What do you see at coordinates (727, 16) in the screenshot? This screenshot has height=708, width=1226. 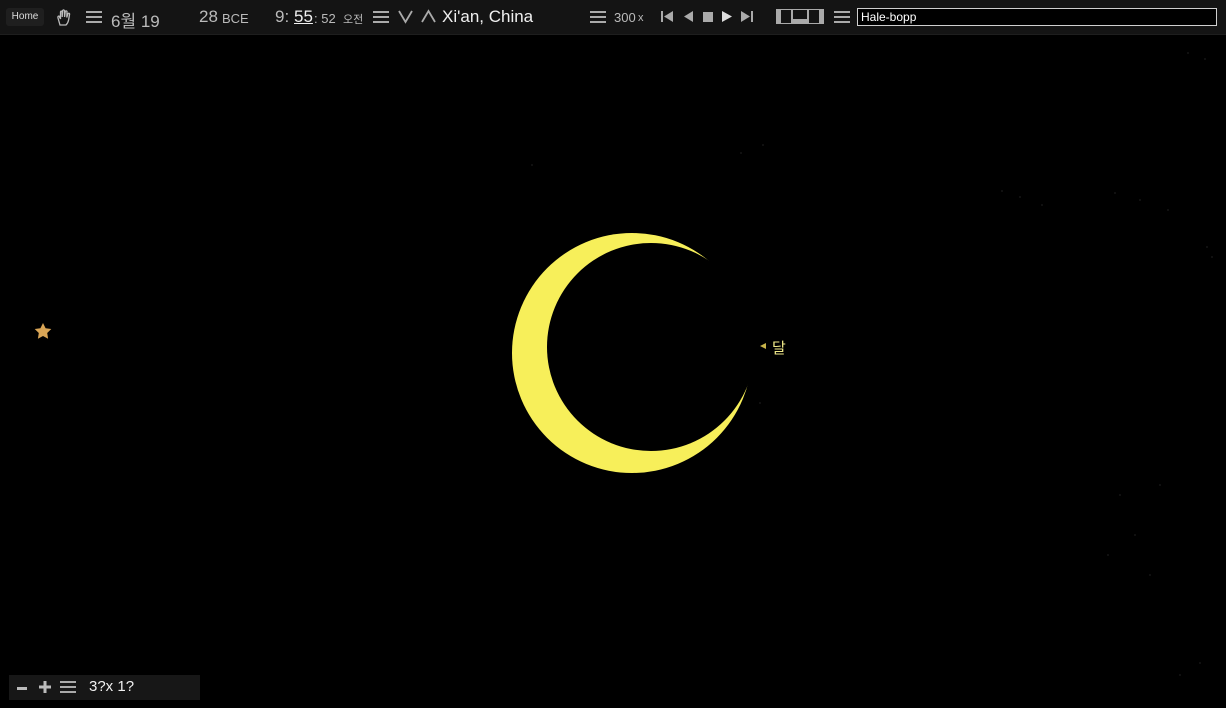 I see `play-icon` at bounding box center [727, 16].